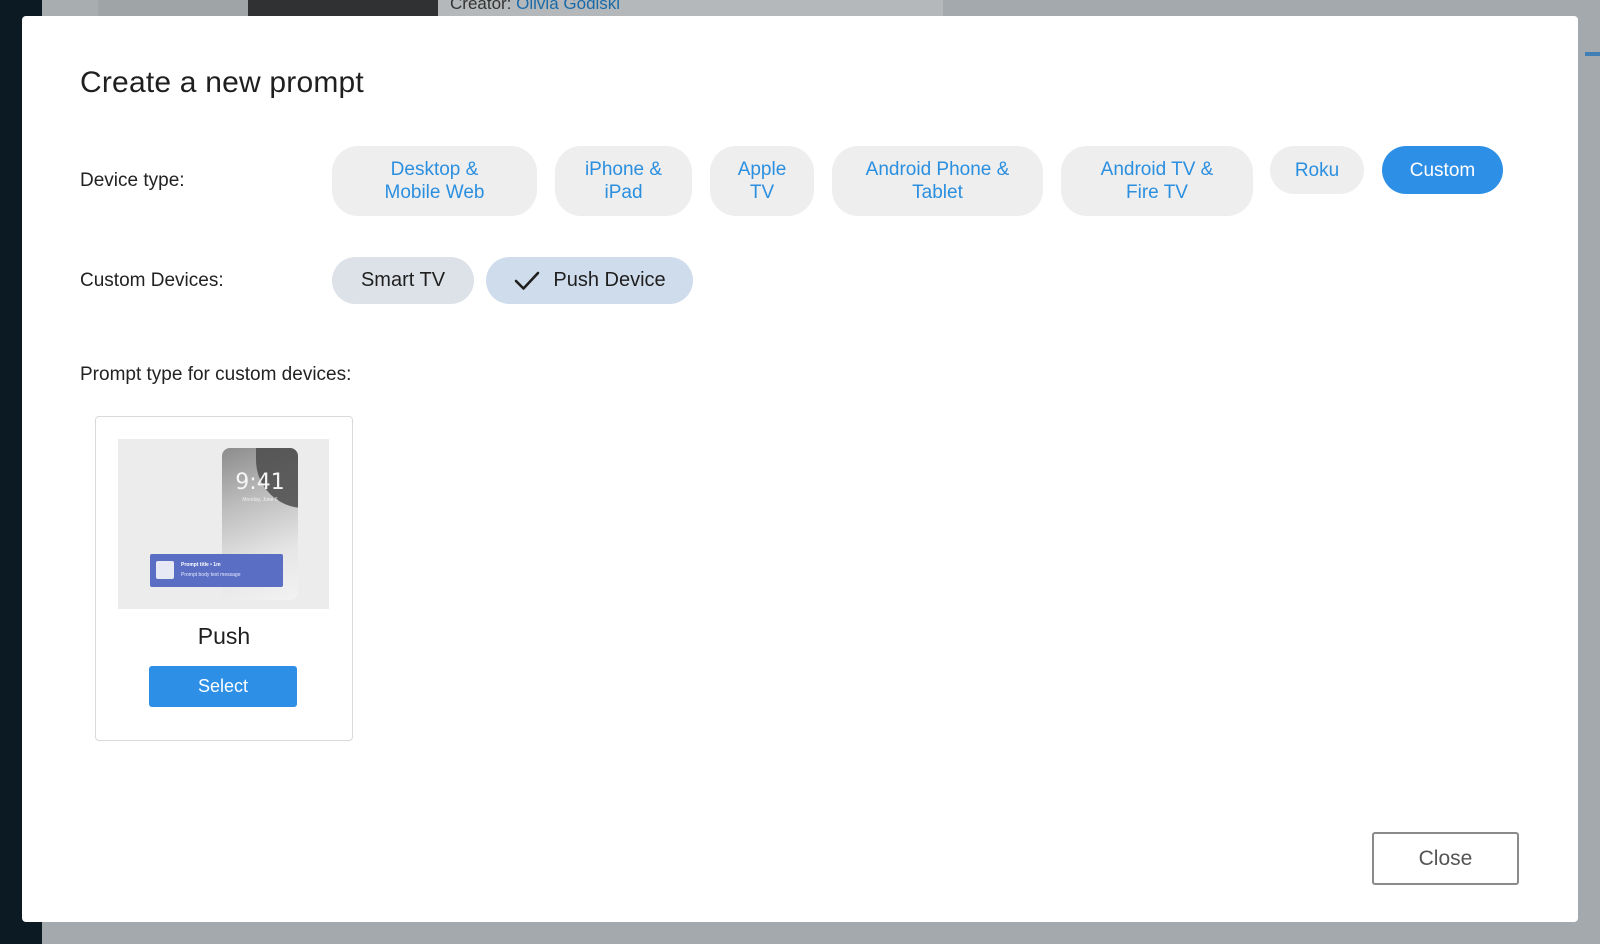 The width and height of the screenshot is (1600, 944). I want to click on device-type-android-phone-tablet: Android Phone & Tablet, so click(937, 181).